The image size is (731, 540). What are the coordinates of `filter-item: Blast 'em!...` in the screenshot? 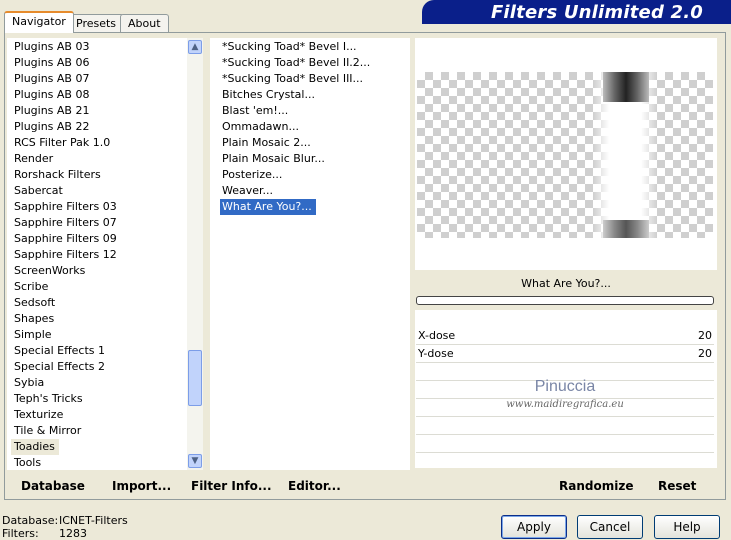 It's located at (256, 111).